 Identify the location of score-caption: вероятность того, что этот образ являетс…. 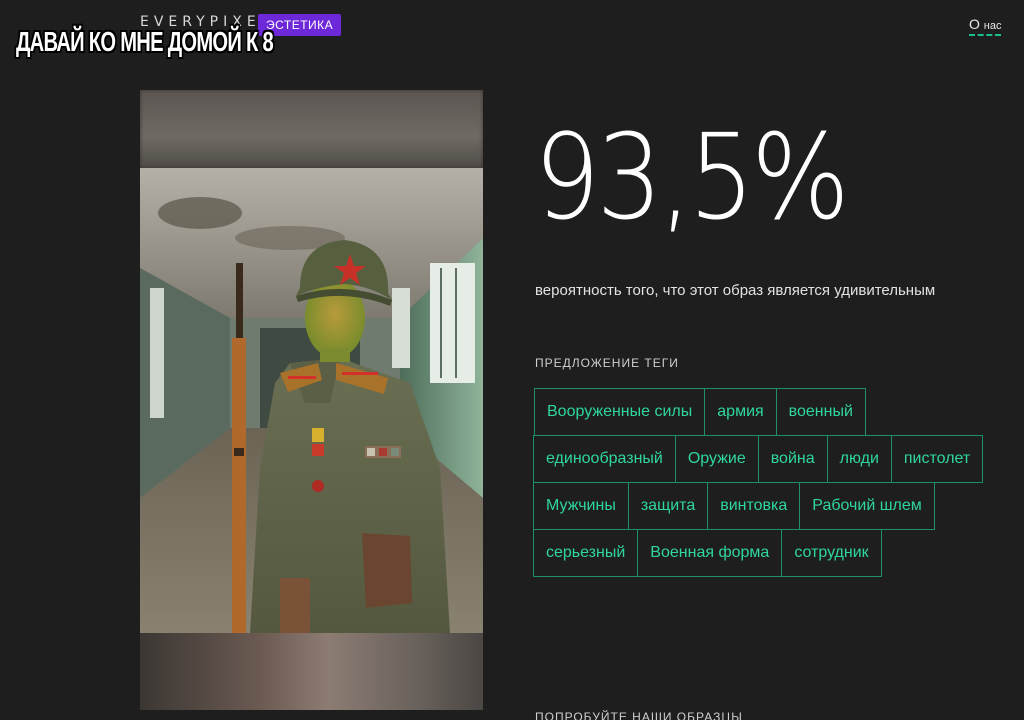
(735, 290).